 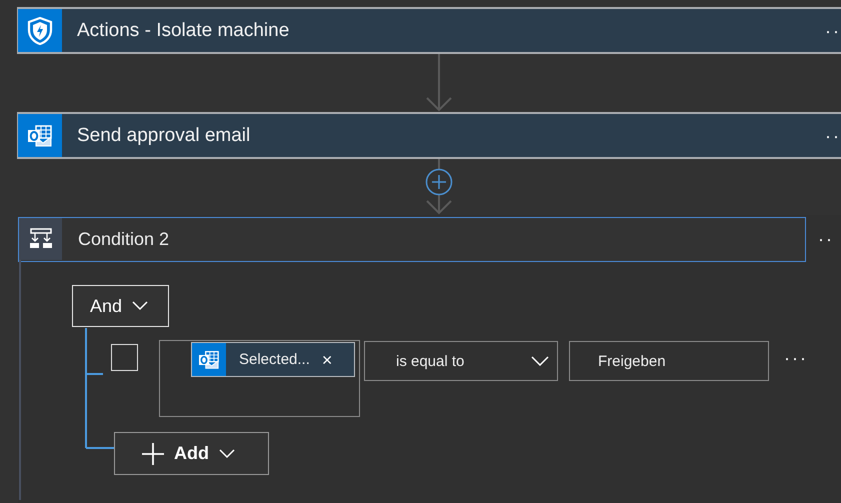 What do you see at coordinates (164, 135) in the screenshot?
I see `action-title: Send approval email` at bounding box center [164, 135].